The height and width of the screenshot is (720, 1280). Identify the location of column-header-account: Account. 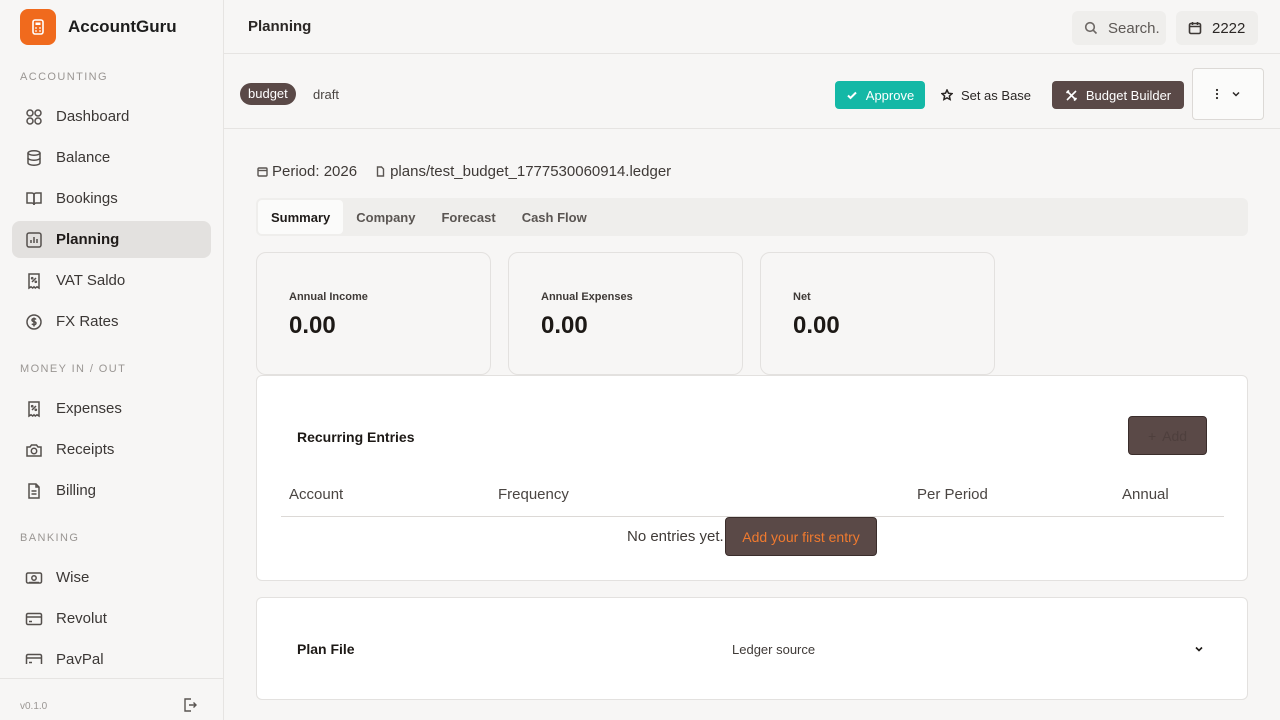
(316, 494).